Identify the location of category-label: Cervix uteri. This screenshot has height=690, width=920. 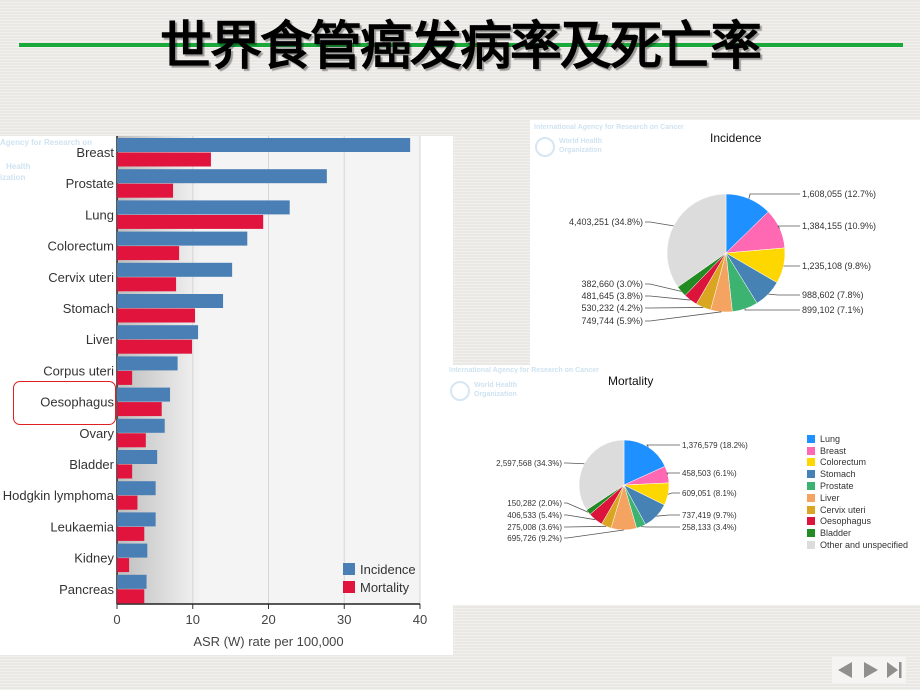
(81, 277).